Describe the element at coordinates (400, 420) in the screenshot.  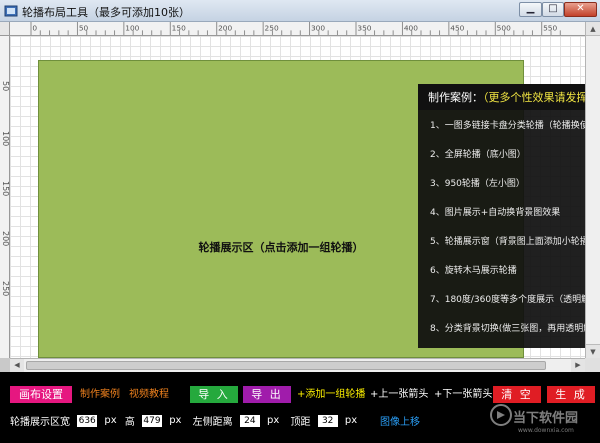
I see `image-move-up-button: 图像上移` at that location.